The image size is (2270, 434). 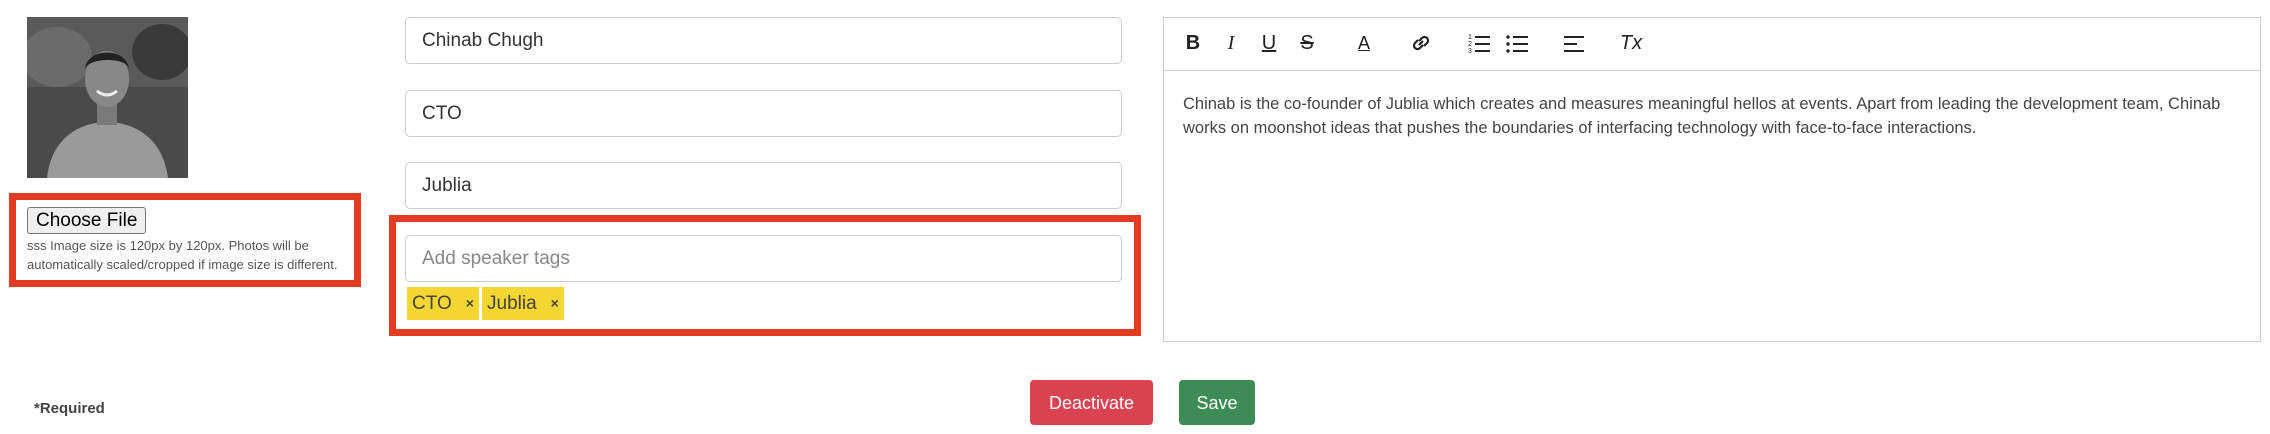 What do you see at coordinates (1193, 43) in the screenshot?
I see `bold-button: B` at bounding box center [1193, 43].